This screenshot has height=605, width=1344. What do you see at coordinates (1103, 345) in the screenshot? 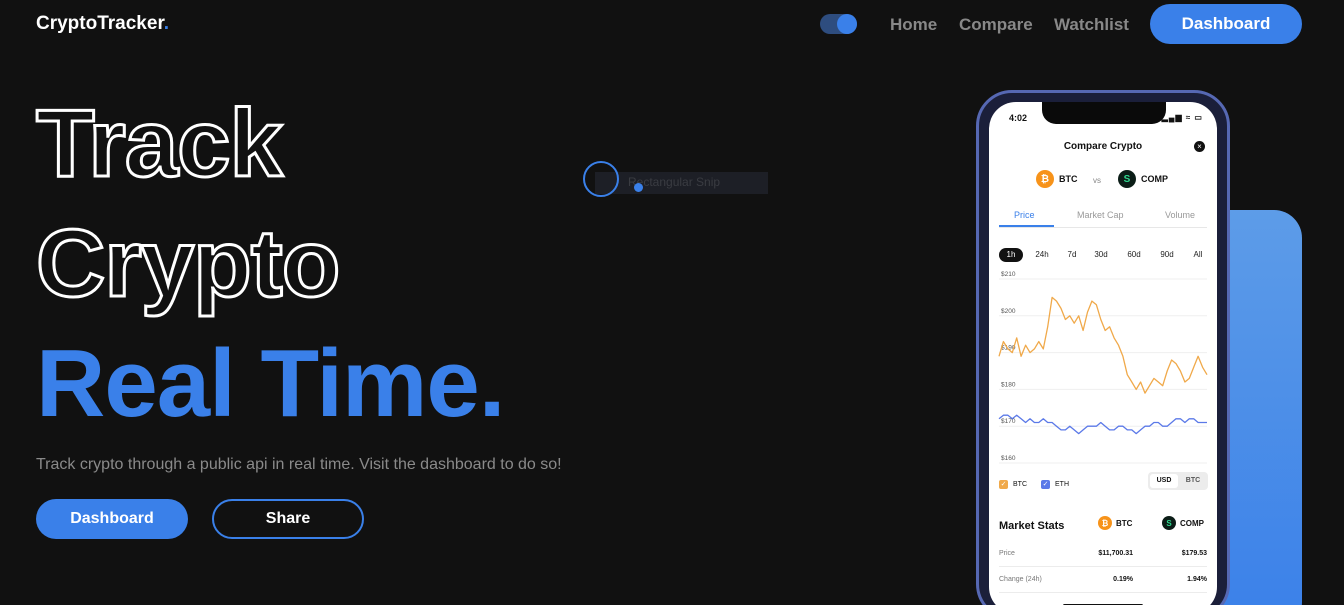
I see `series-line-btc` at bounding box center [1103, 345].